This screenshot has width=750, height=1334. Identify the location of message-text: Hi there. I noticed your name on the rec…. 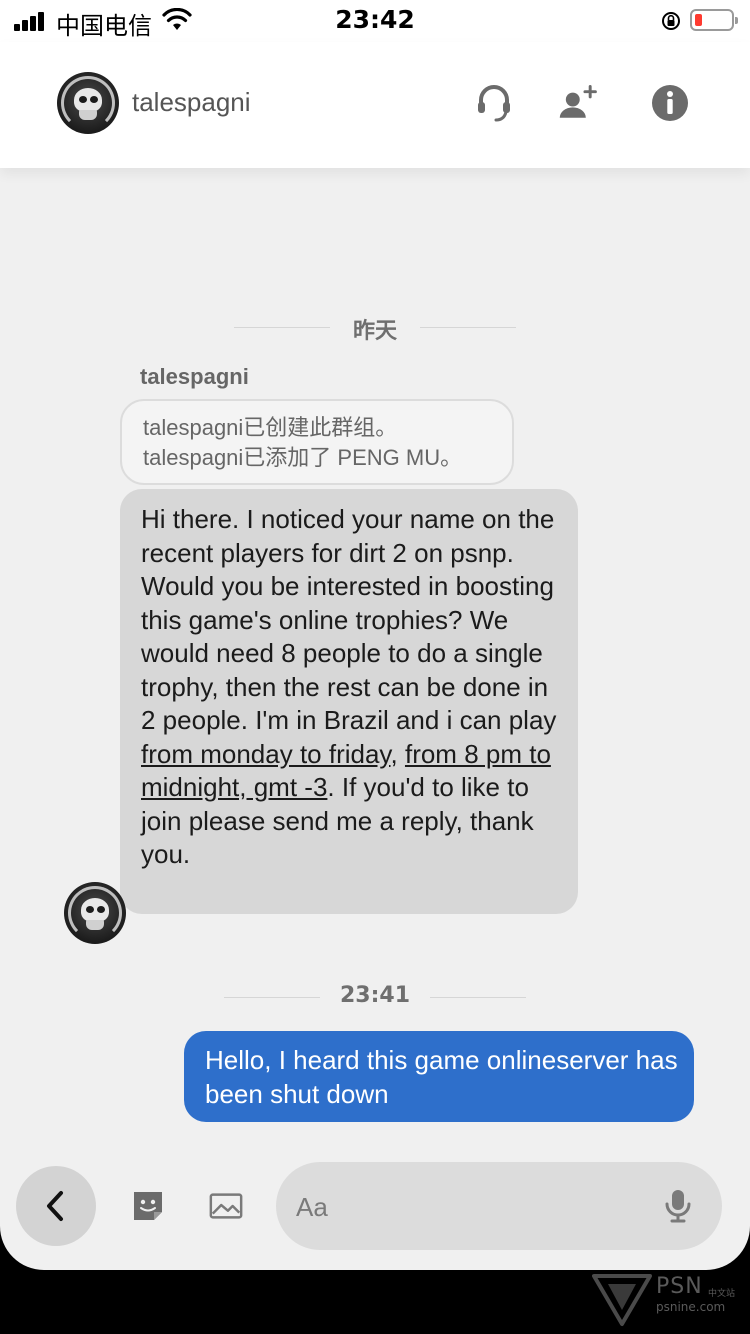
(349, 619).